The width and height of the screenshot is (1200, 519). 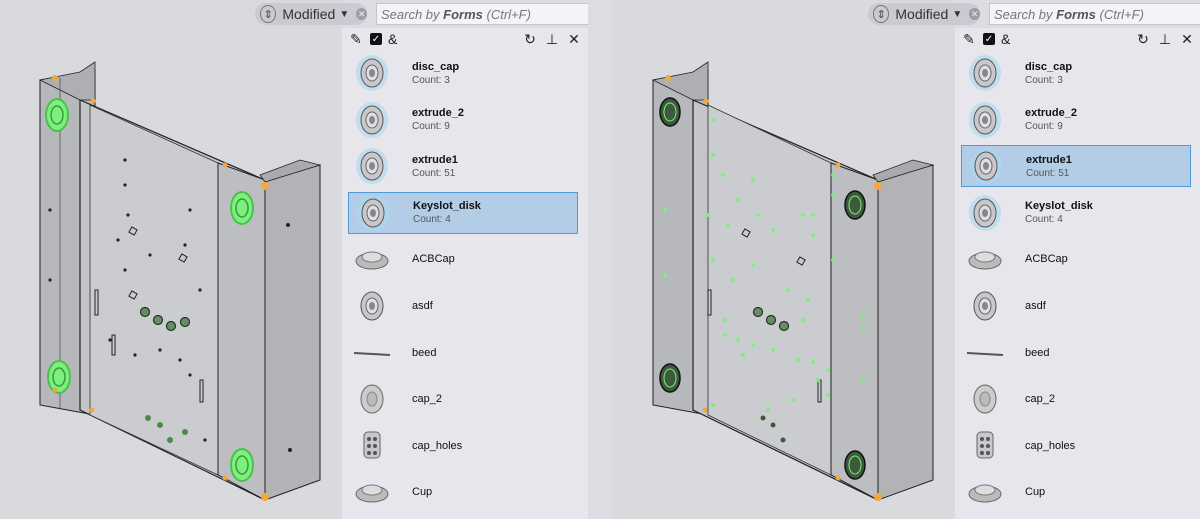 What do you see at coordinates (447, 206) in the screenshot?
I see `form-name: Keyslot_disk` at bounding box center [447, 206].